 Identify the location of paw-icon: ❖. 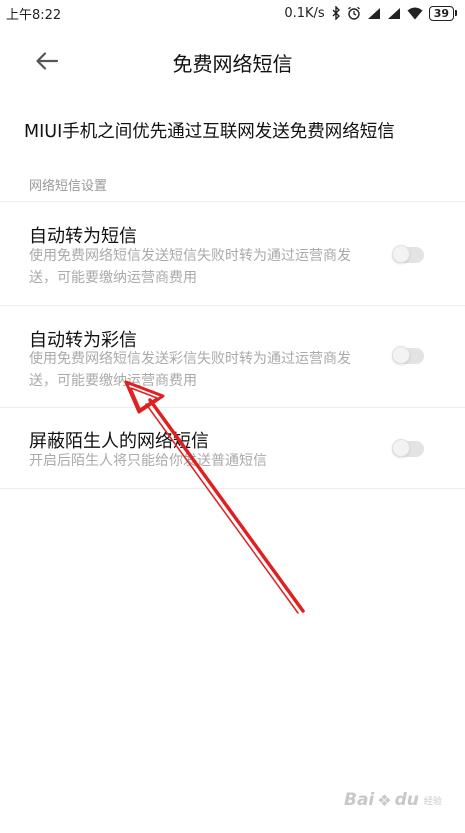
(384, 800).